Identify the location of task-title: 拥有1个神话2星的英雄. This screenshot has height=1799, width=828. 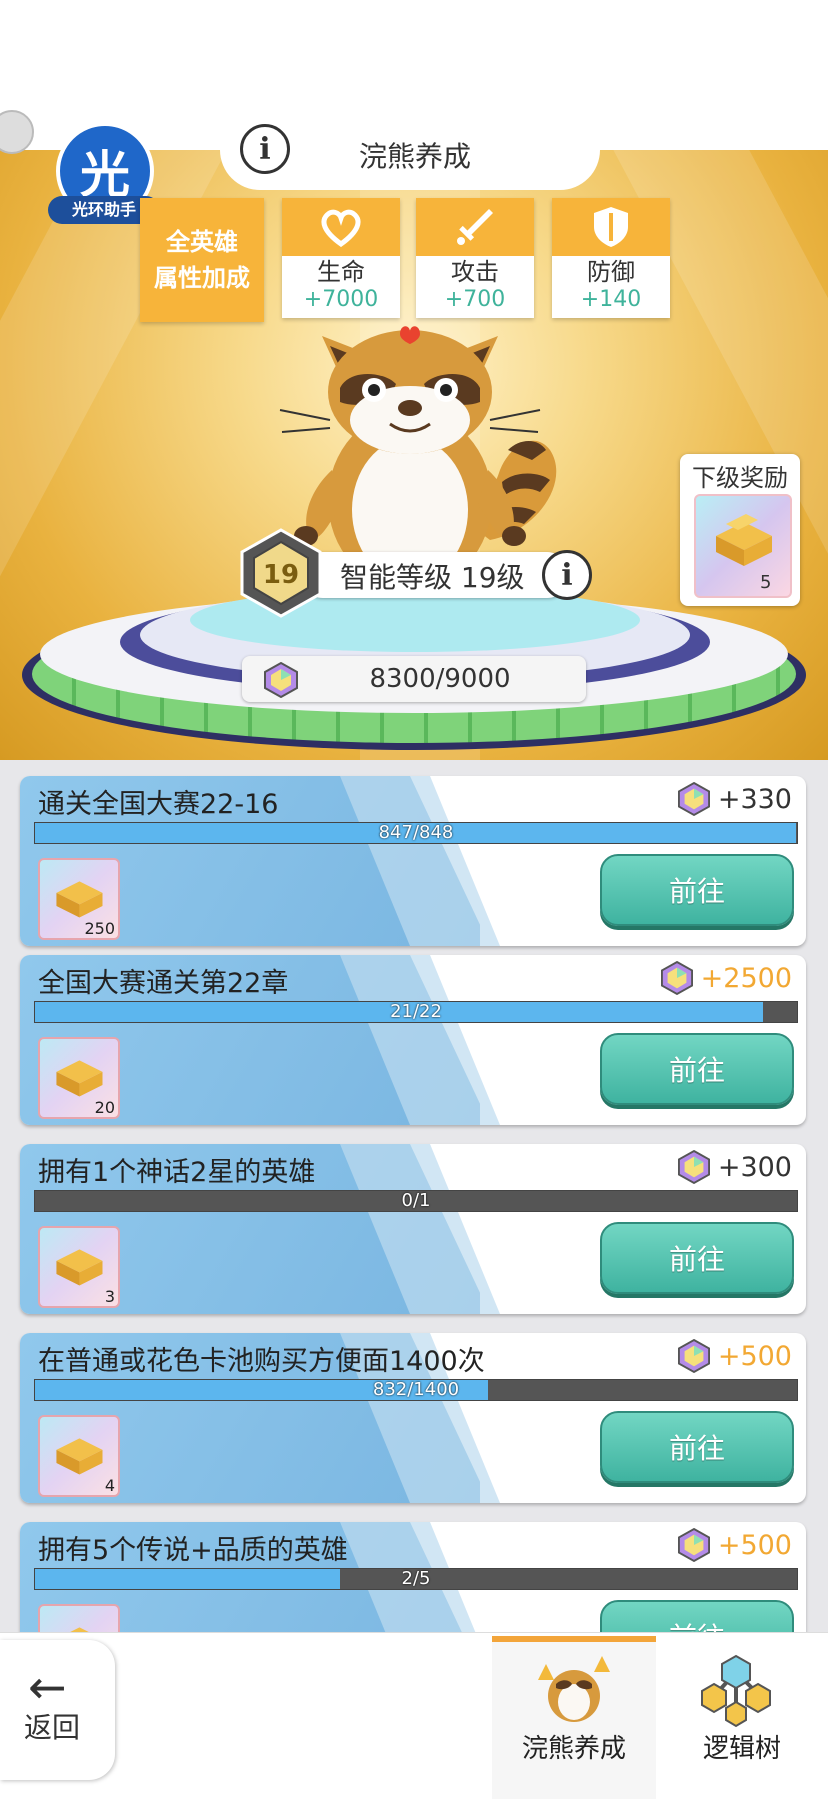
(177, 1172).